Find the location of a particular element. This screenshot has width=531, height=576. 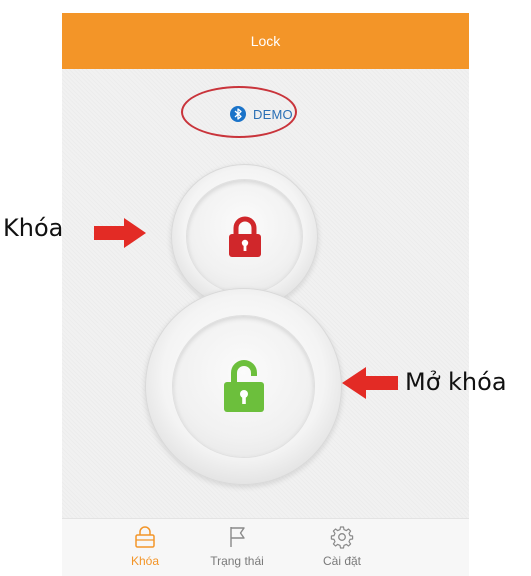

device-highlight-ring is located at coordinates (239, 112).